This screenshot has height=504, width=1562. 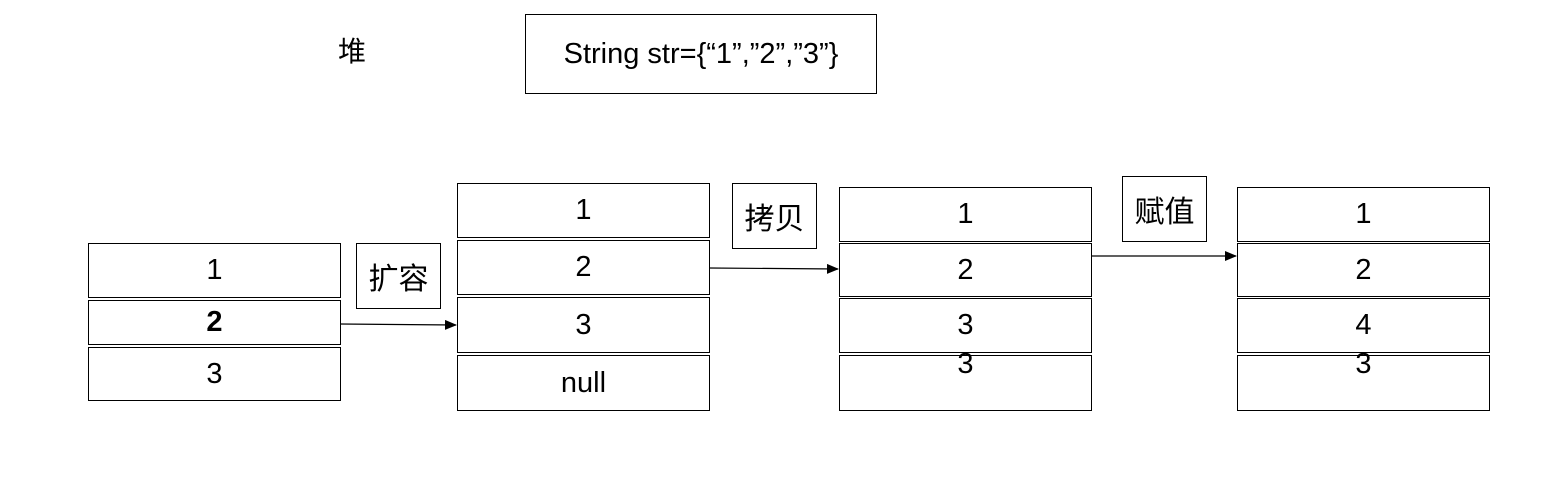 What do you see at coordinates (398, 324) in the screenshot?
I see `arrow-expand` at bounding box center [398, 324].